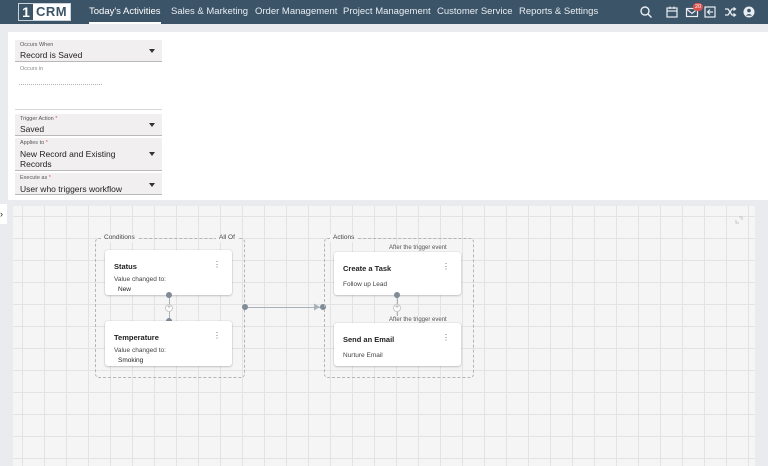 The width and height of the screenshot is (768, 466). I want to click on actions-label: Actions, so click(344, 238).